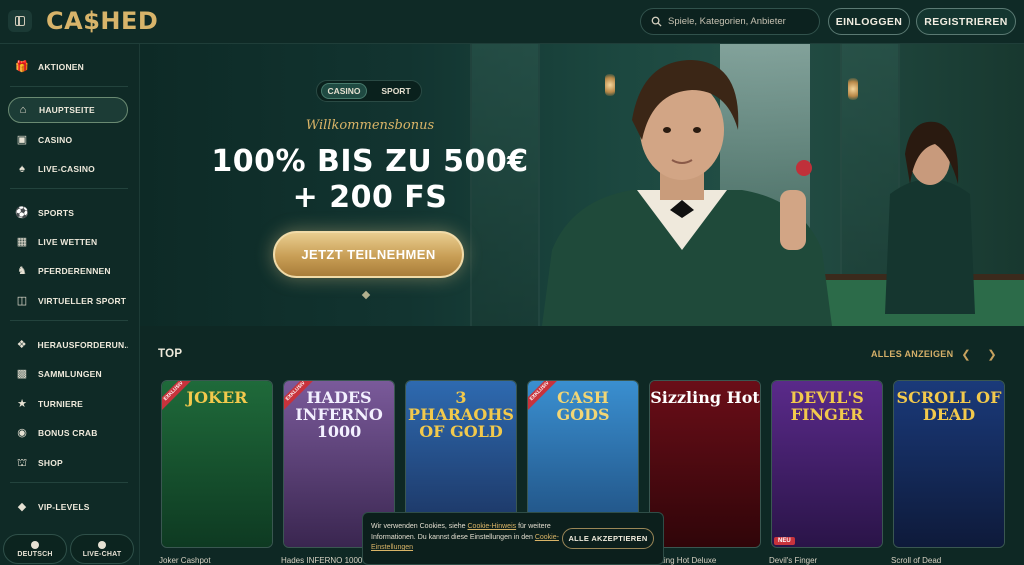 This screenshot has height=565, width=1024. I want to click on gift-icon: 🎁, so click(22, 67).